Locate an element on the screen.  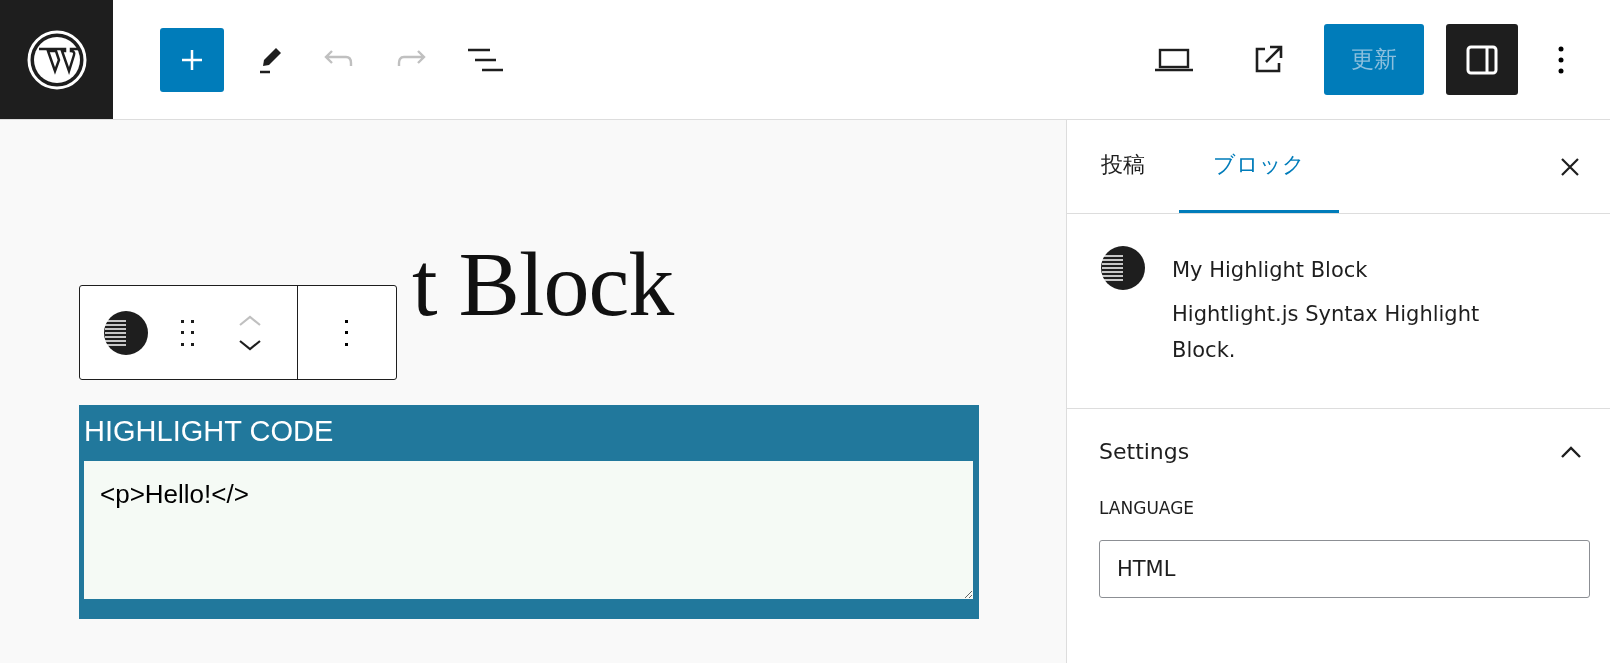
wordpress-logo-icon is located at coordinates (56, 59).